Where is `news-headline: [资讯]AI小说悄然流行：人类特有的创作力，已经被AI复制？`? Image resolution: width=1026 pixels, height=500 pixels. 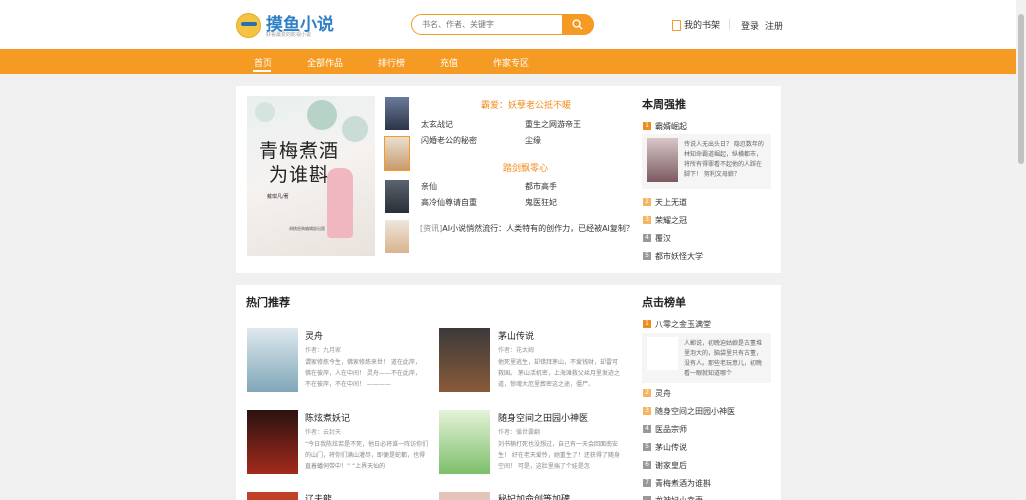
news-headline: [资讯]AI小说悄然流行：人类特有的创作力，已经被AI复制？ is located at coordinates (527, 228).